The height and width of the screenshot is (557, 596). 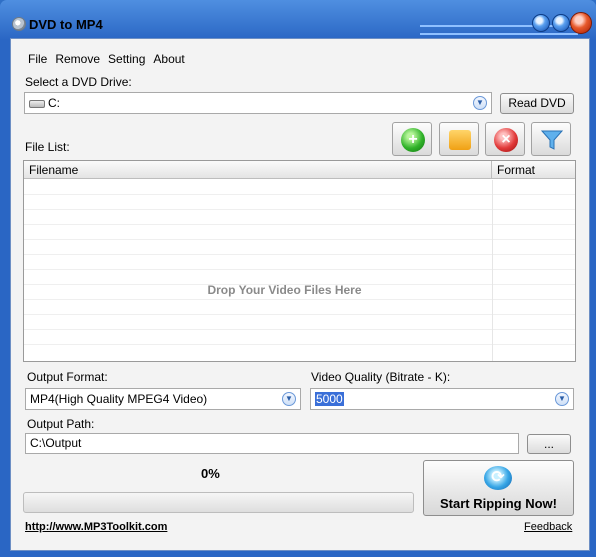 I want to click on output-path-field: C:\Output, so click(x=272, y=443).